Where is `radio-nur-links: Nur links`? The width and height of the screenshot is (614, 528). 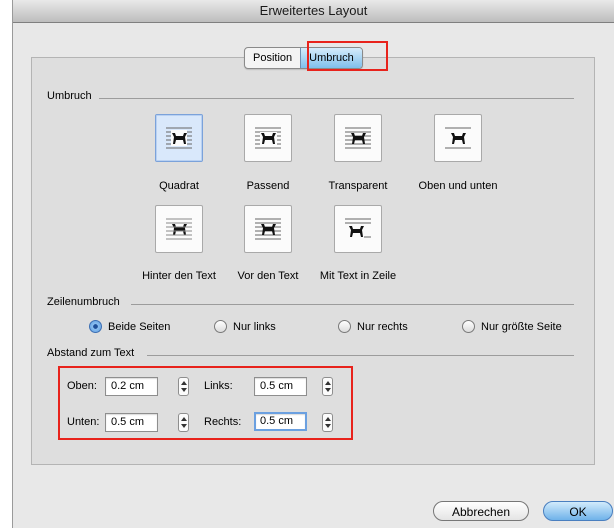 radio-nur-links: Nur links is located at coordinates (245, 326).